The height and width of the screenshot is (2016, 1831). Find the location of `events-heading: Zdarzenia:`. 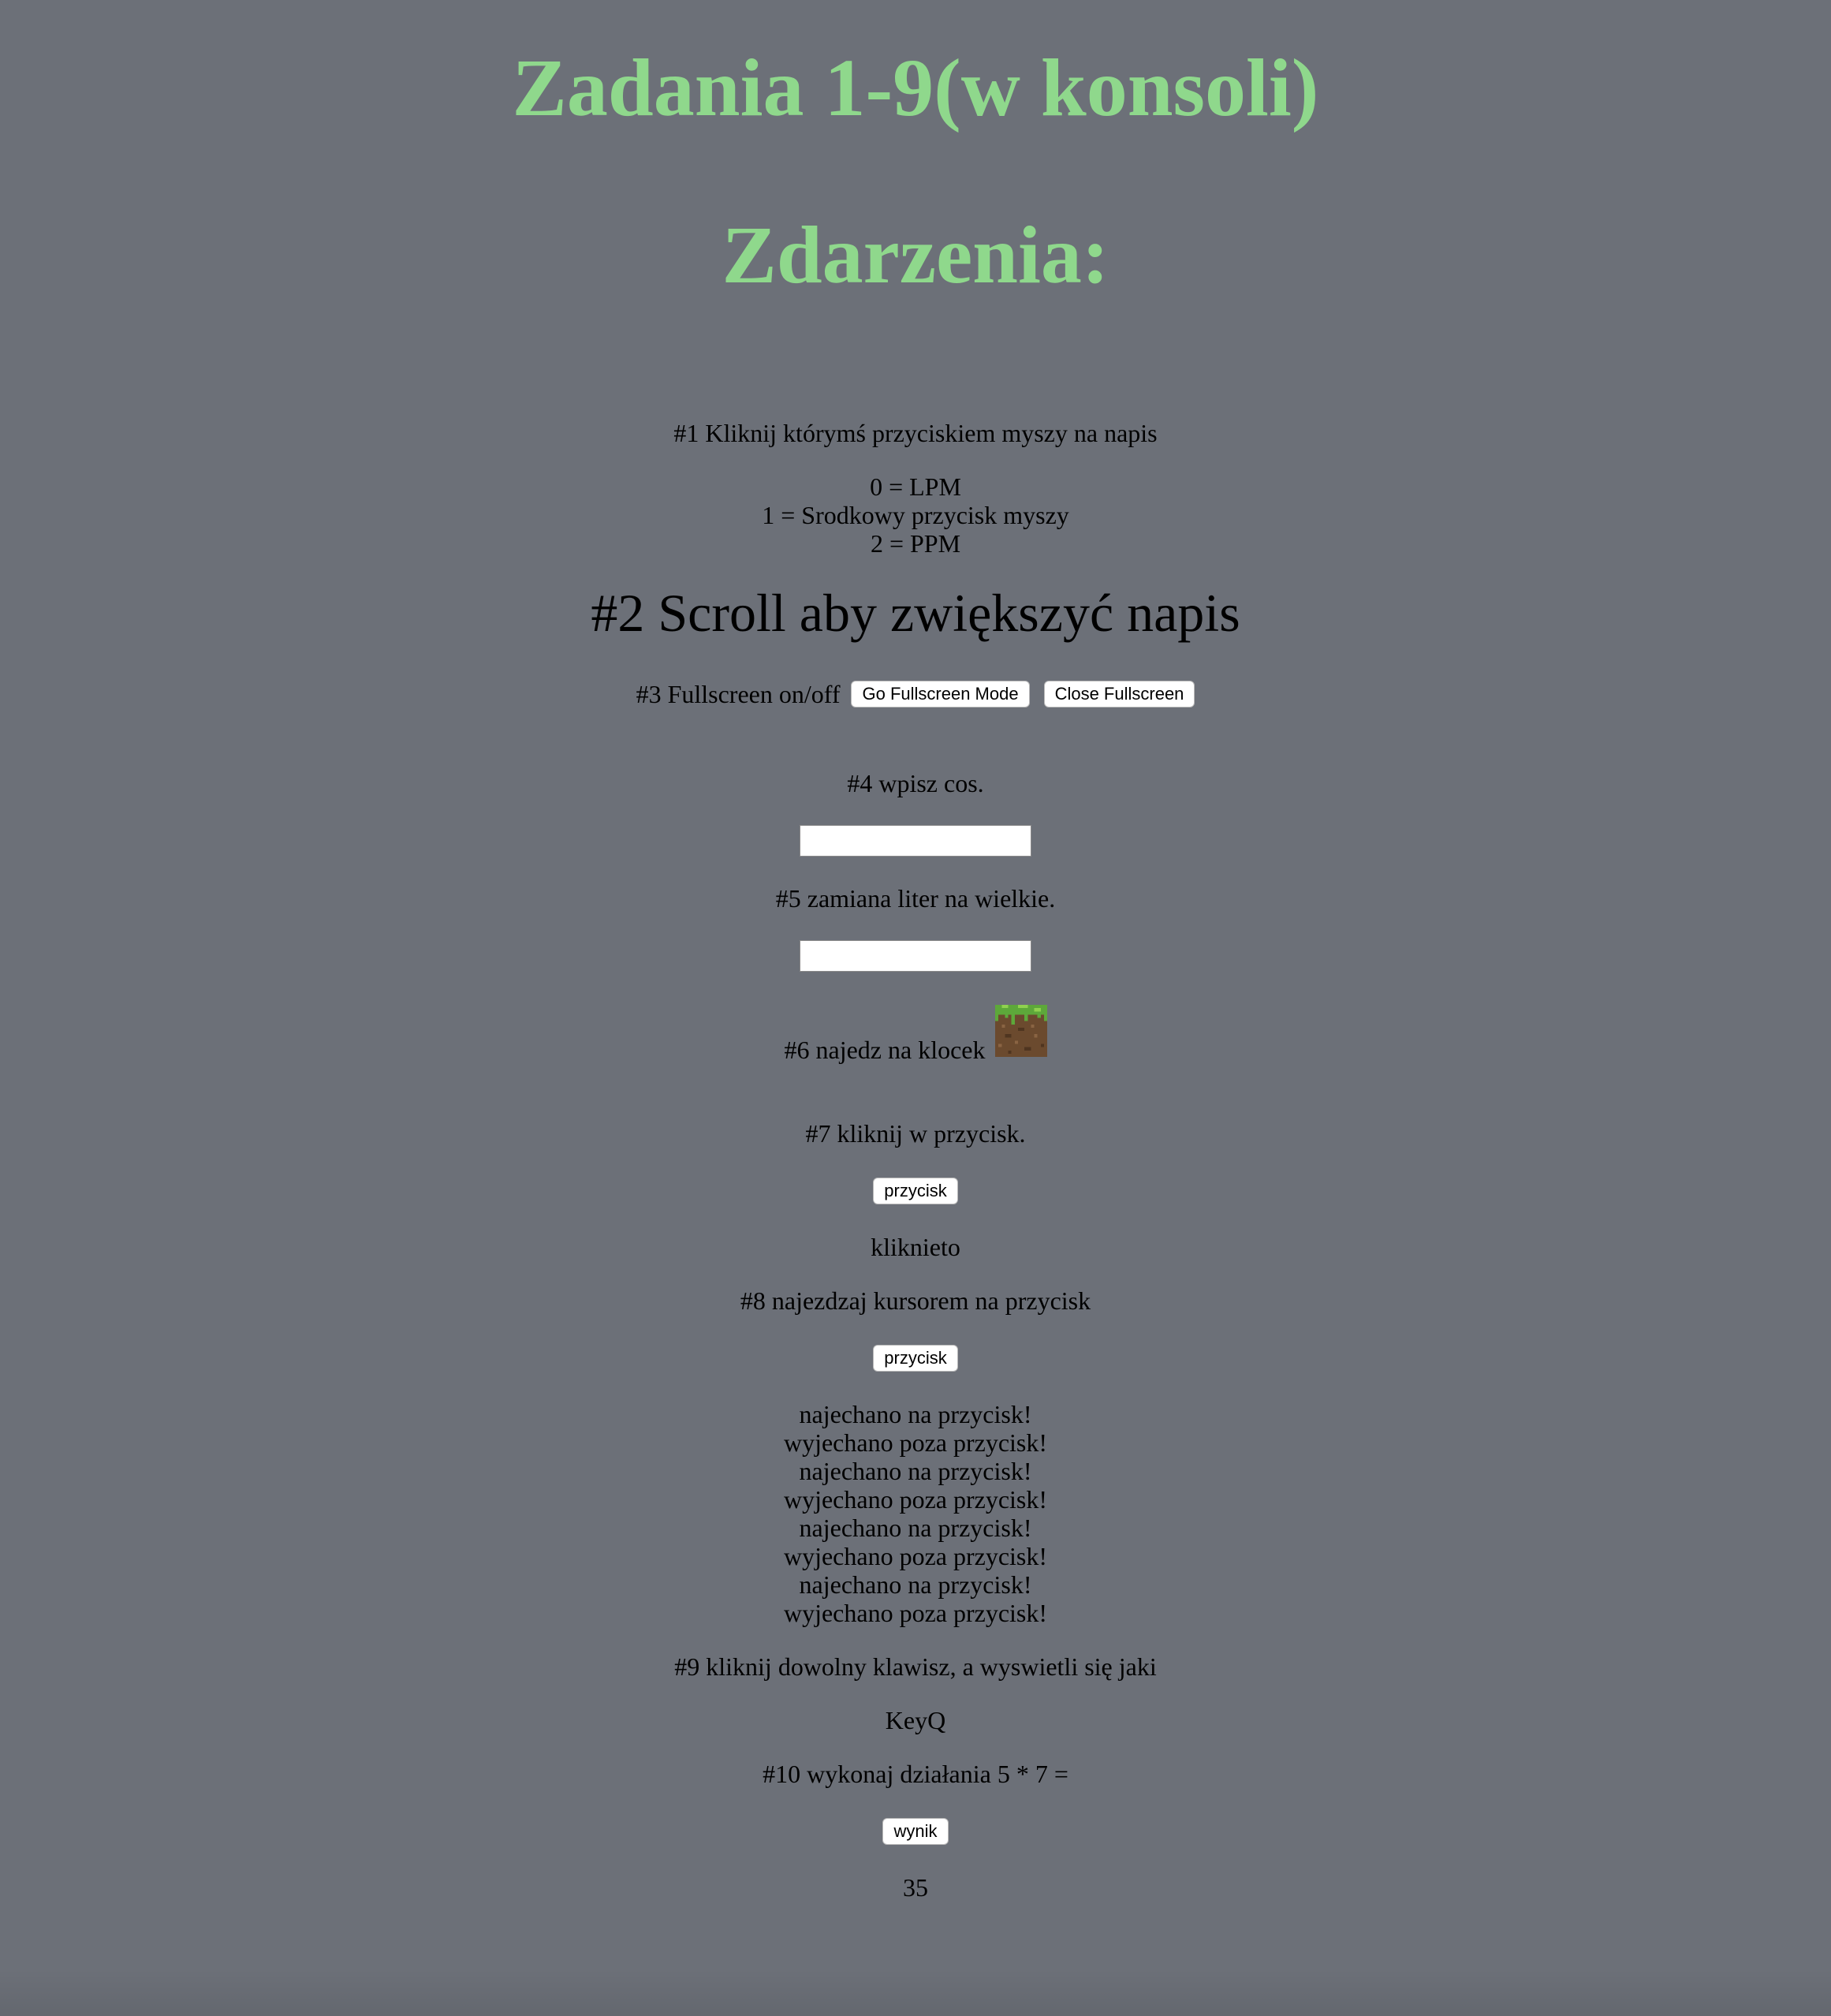

events-heading: Zdarzenia: is located at coordinates (915, 255).